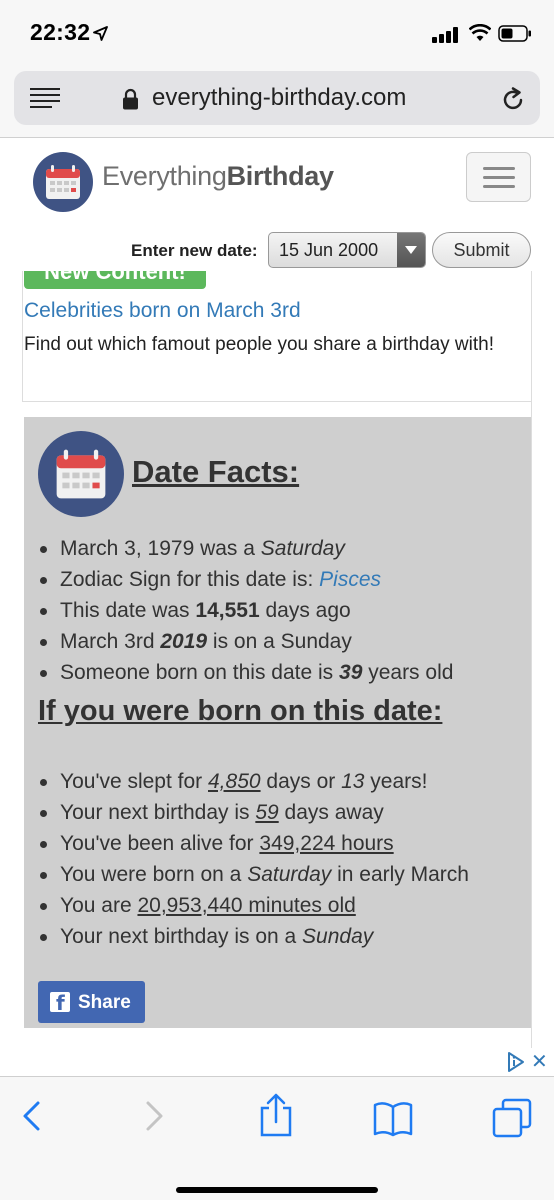  I want to click on fact-text: is on a Sunday, so click(279, 641).